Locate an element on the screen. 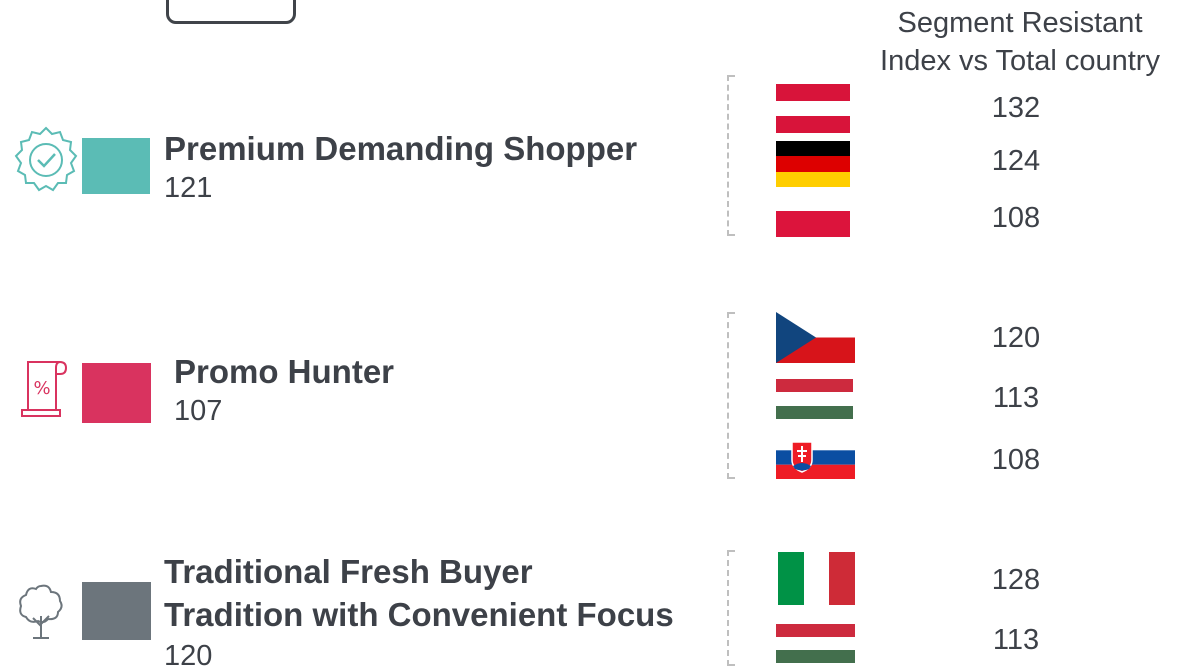 The width and height of the screenshot is (1199, 672). country-index: 132 is located at coordinates (1016, 108).